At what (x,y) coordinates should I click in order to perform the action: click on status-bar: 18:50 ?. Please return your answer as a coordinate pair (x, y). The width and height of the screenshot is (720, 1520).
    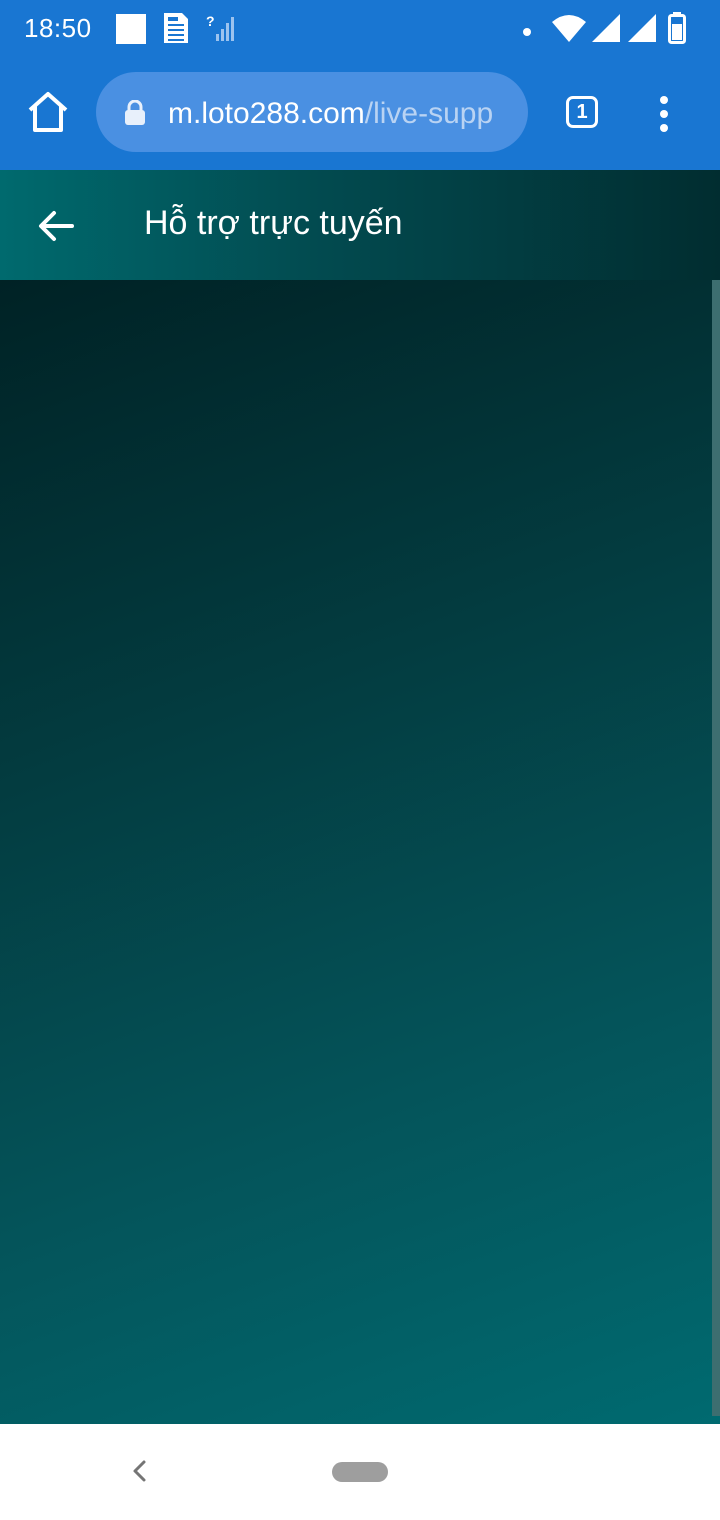
    Looking at the image, I should click on (360, 29).